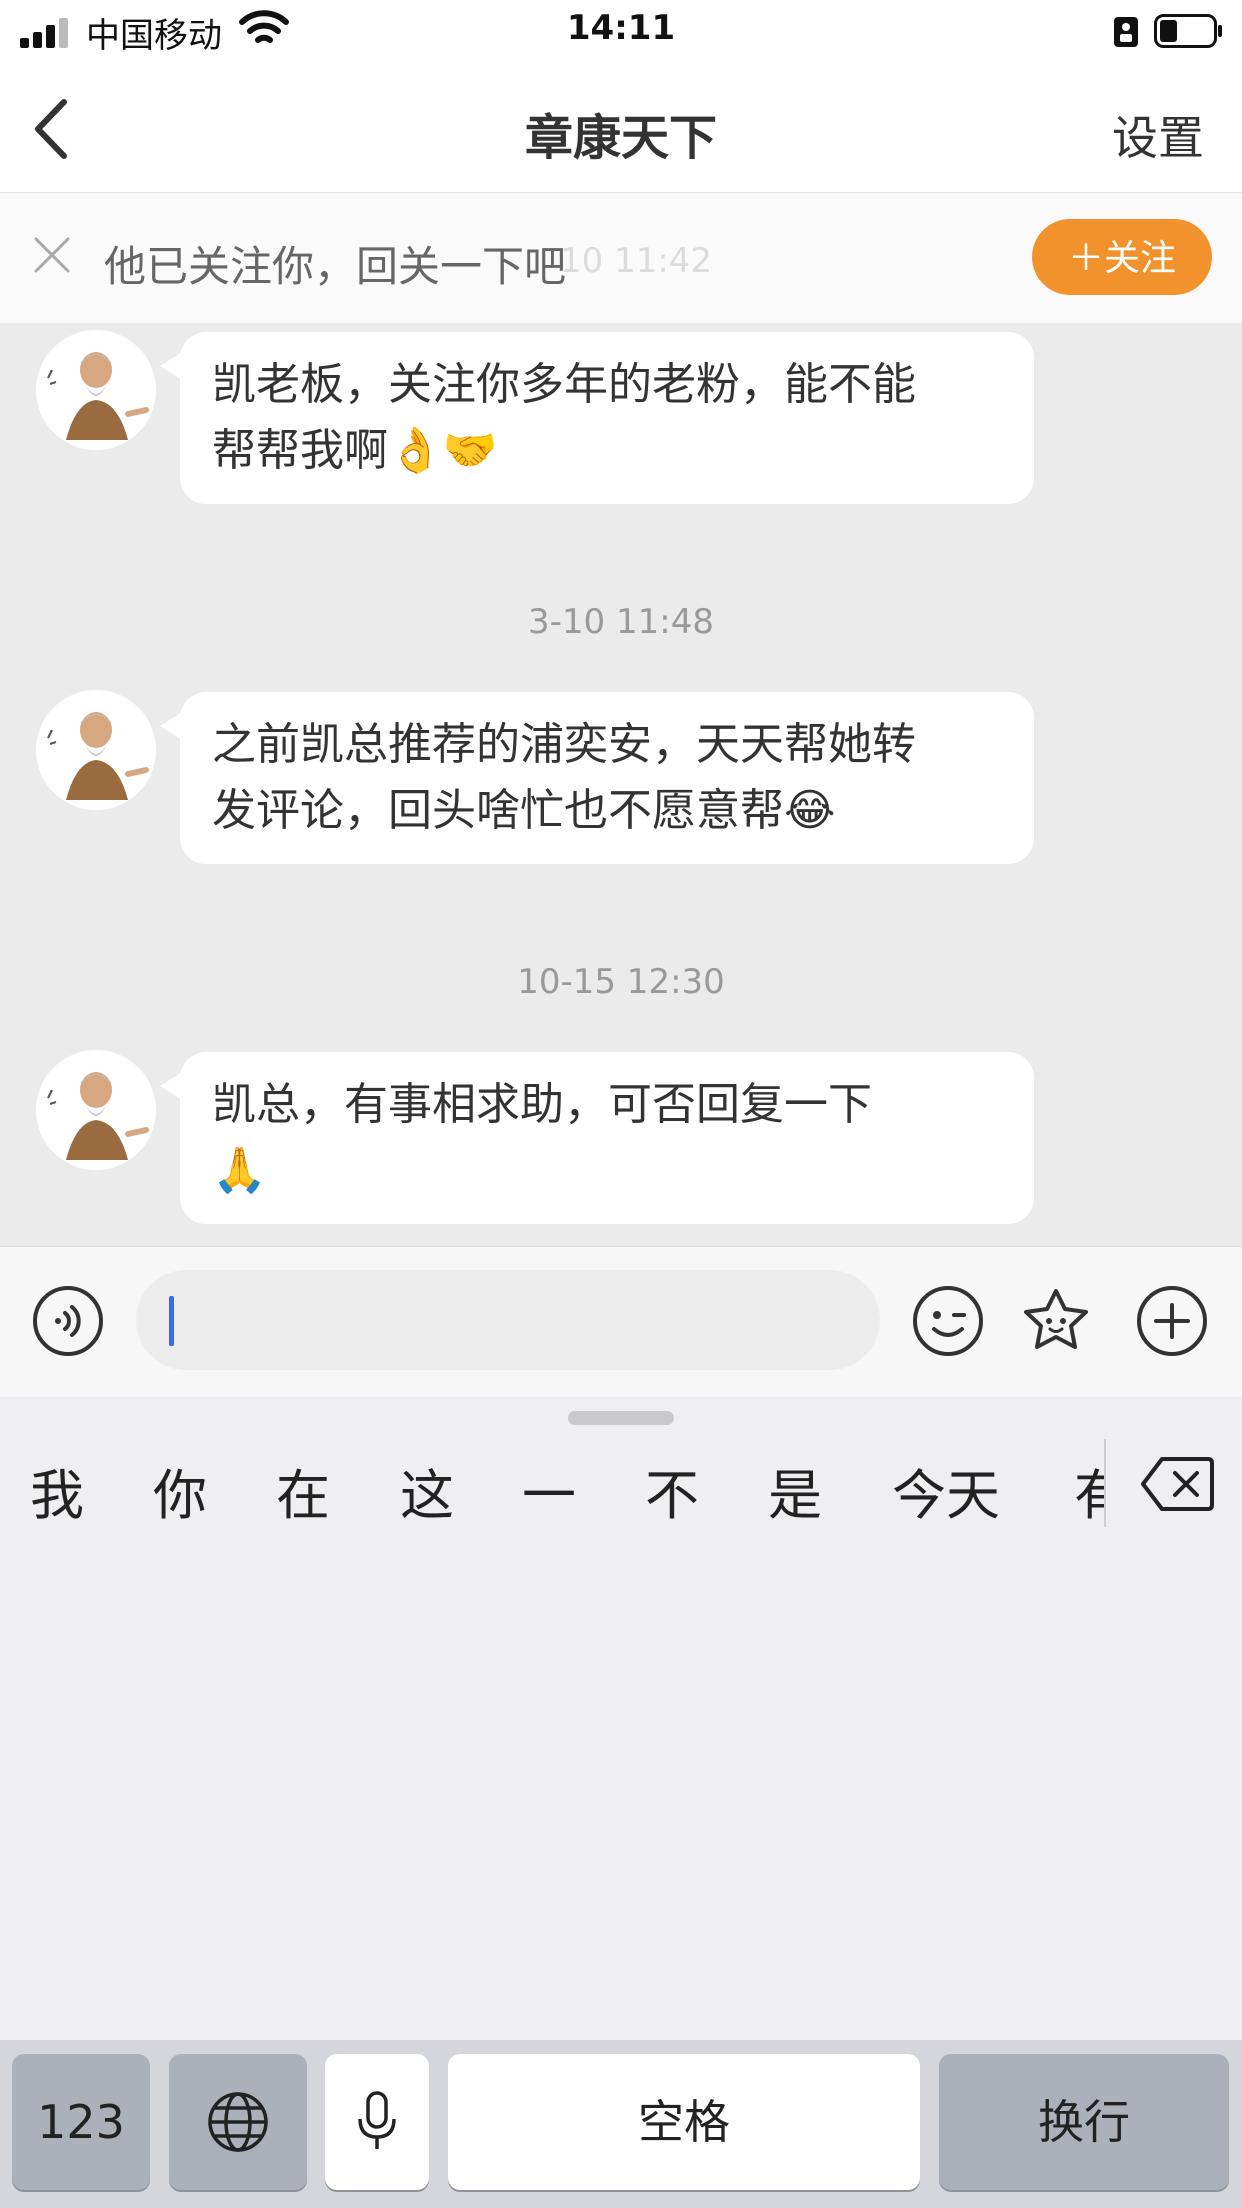 This screenshot has width=1242, height=2208. I want to click on message-line: 🙏, so click(239, 1170).